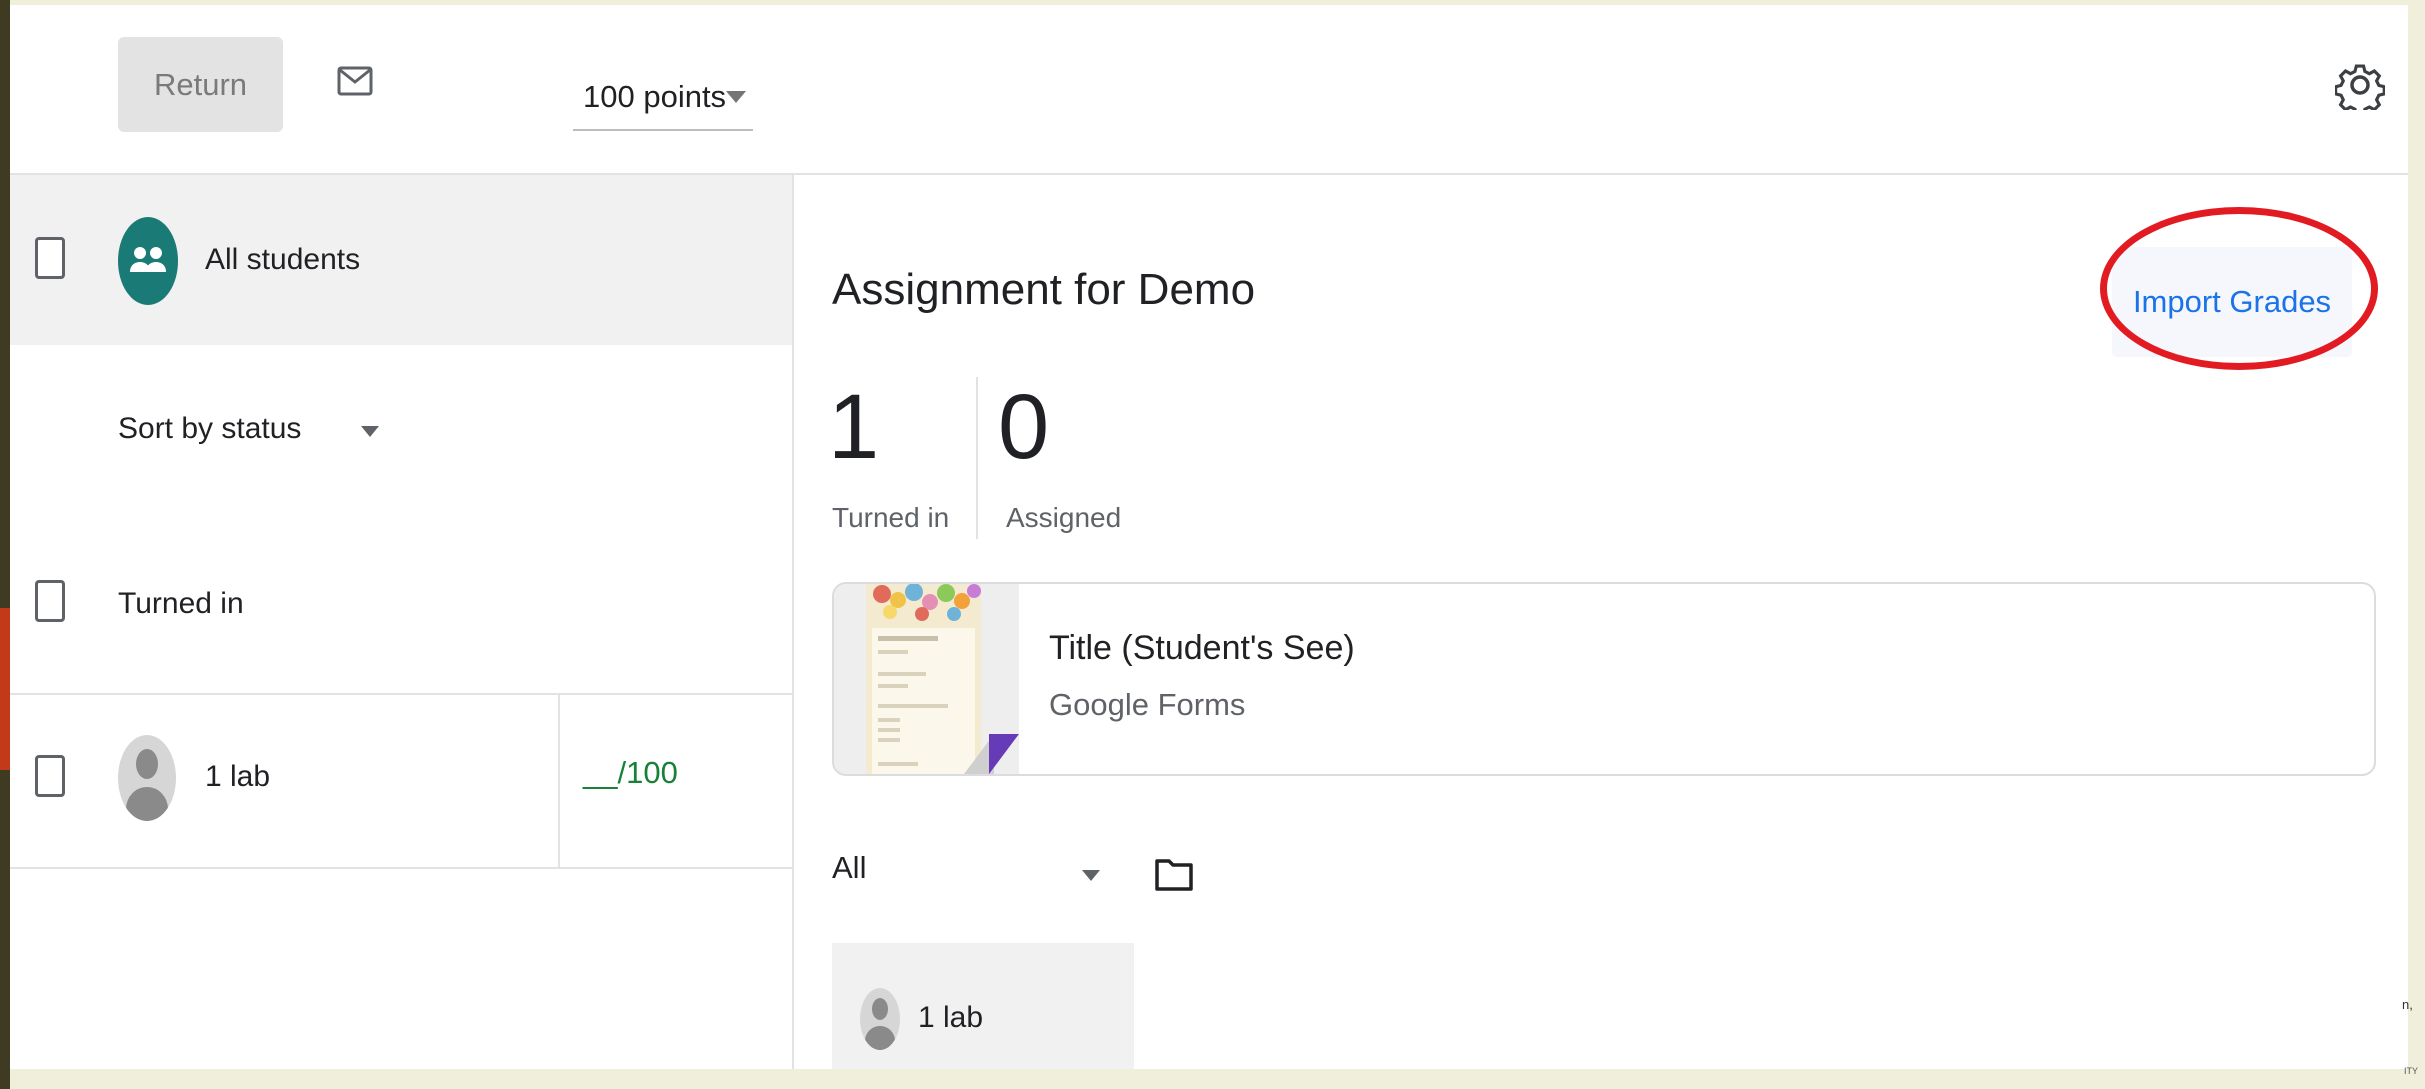  What do you see at coordinates (5, 544) in the screenshot?
I see `slide-edge-strip` at bounding box center [5, 544].